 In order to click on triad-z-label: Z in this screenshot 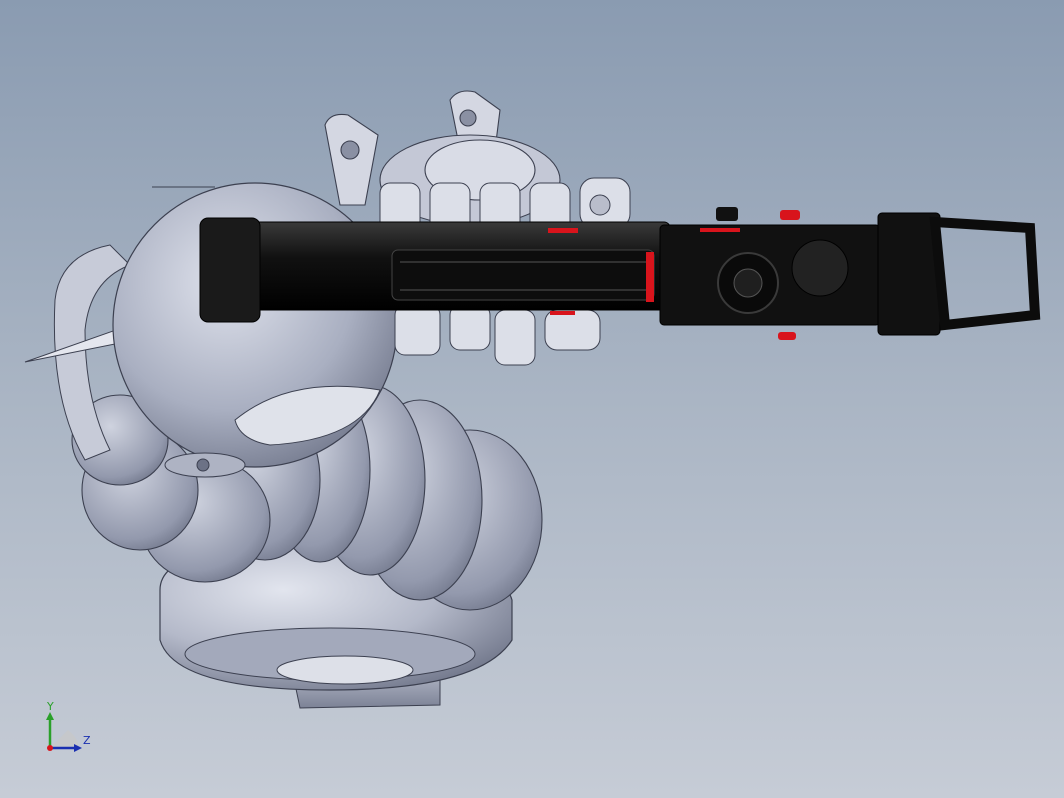, I will do `click(87, 740)`.